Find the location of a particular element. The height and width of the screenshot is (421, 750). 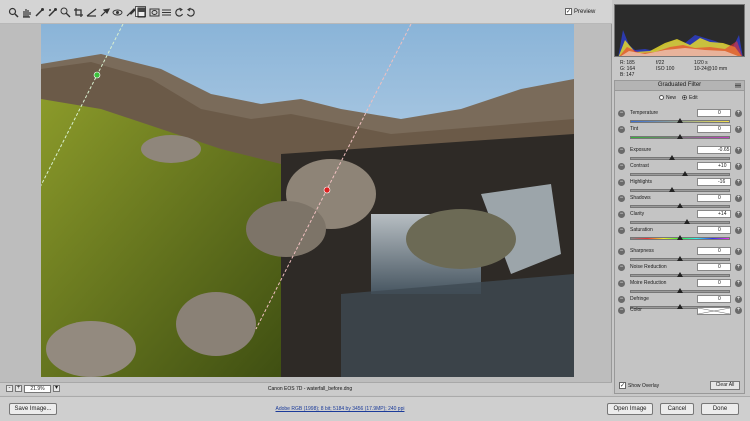

shadows-value-field: 0 is located at coordinates (714, 198).